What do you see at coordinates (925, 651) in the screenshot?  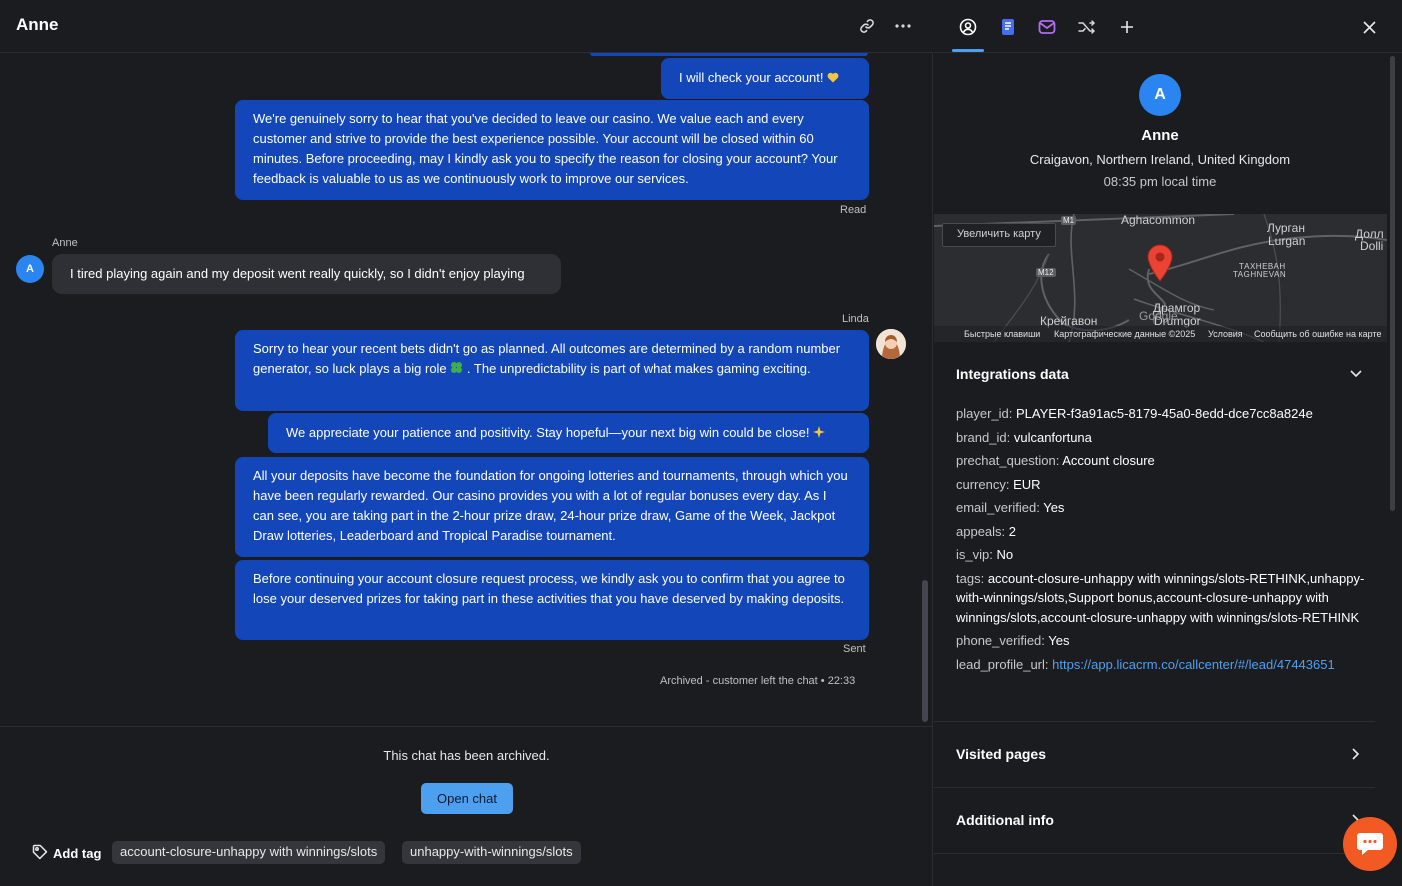 I see `chat-scrollbar` at bounding box center [925, 651].